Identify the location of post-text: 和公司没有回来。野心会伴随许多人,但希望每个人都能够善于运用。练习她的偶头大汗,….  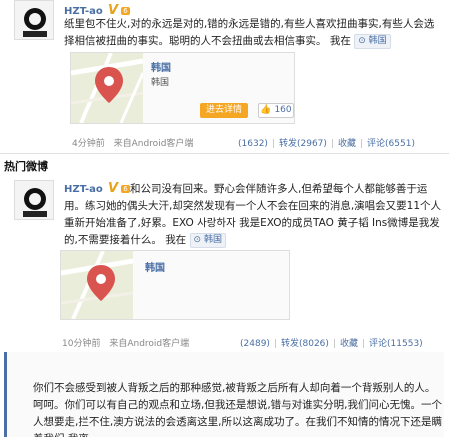
(254, 215).